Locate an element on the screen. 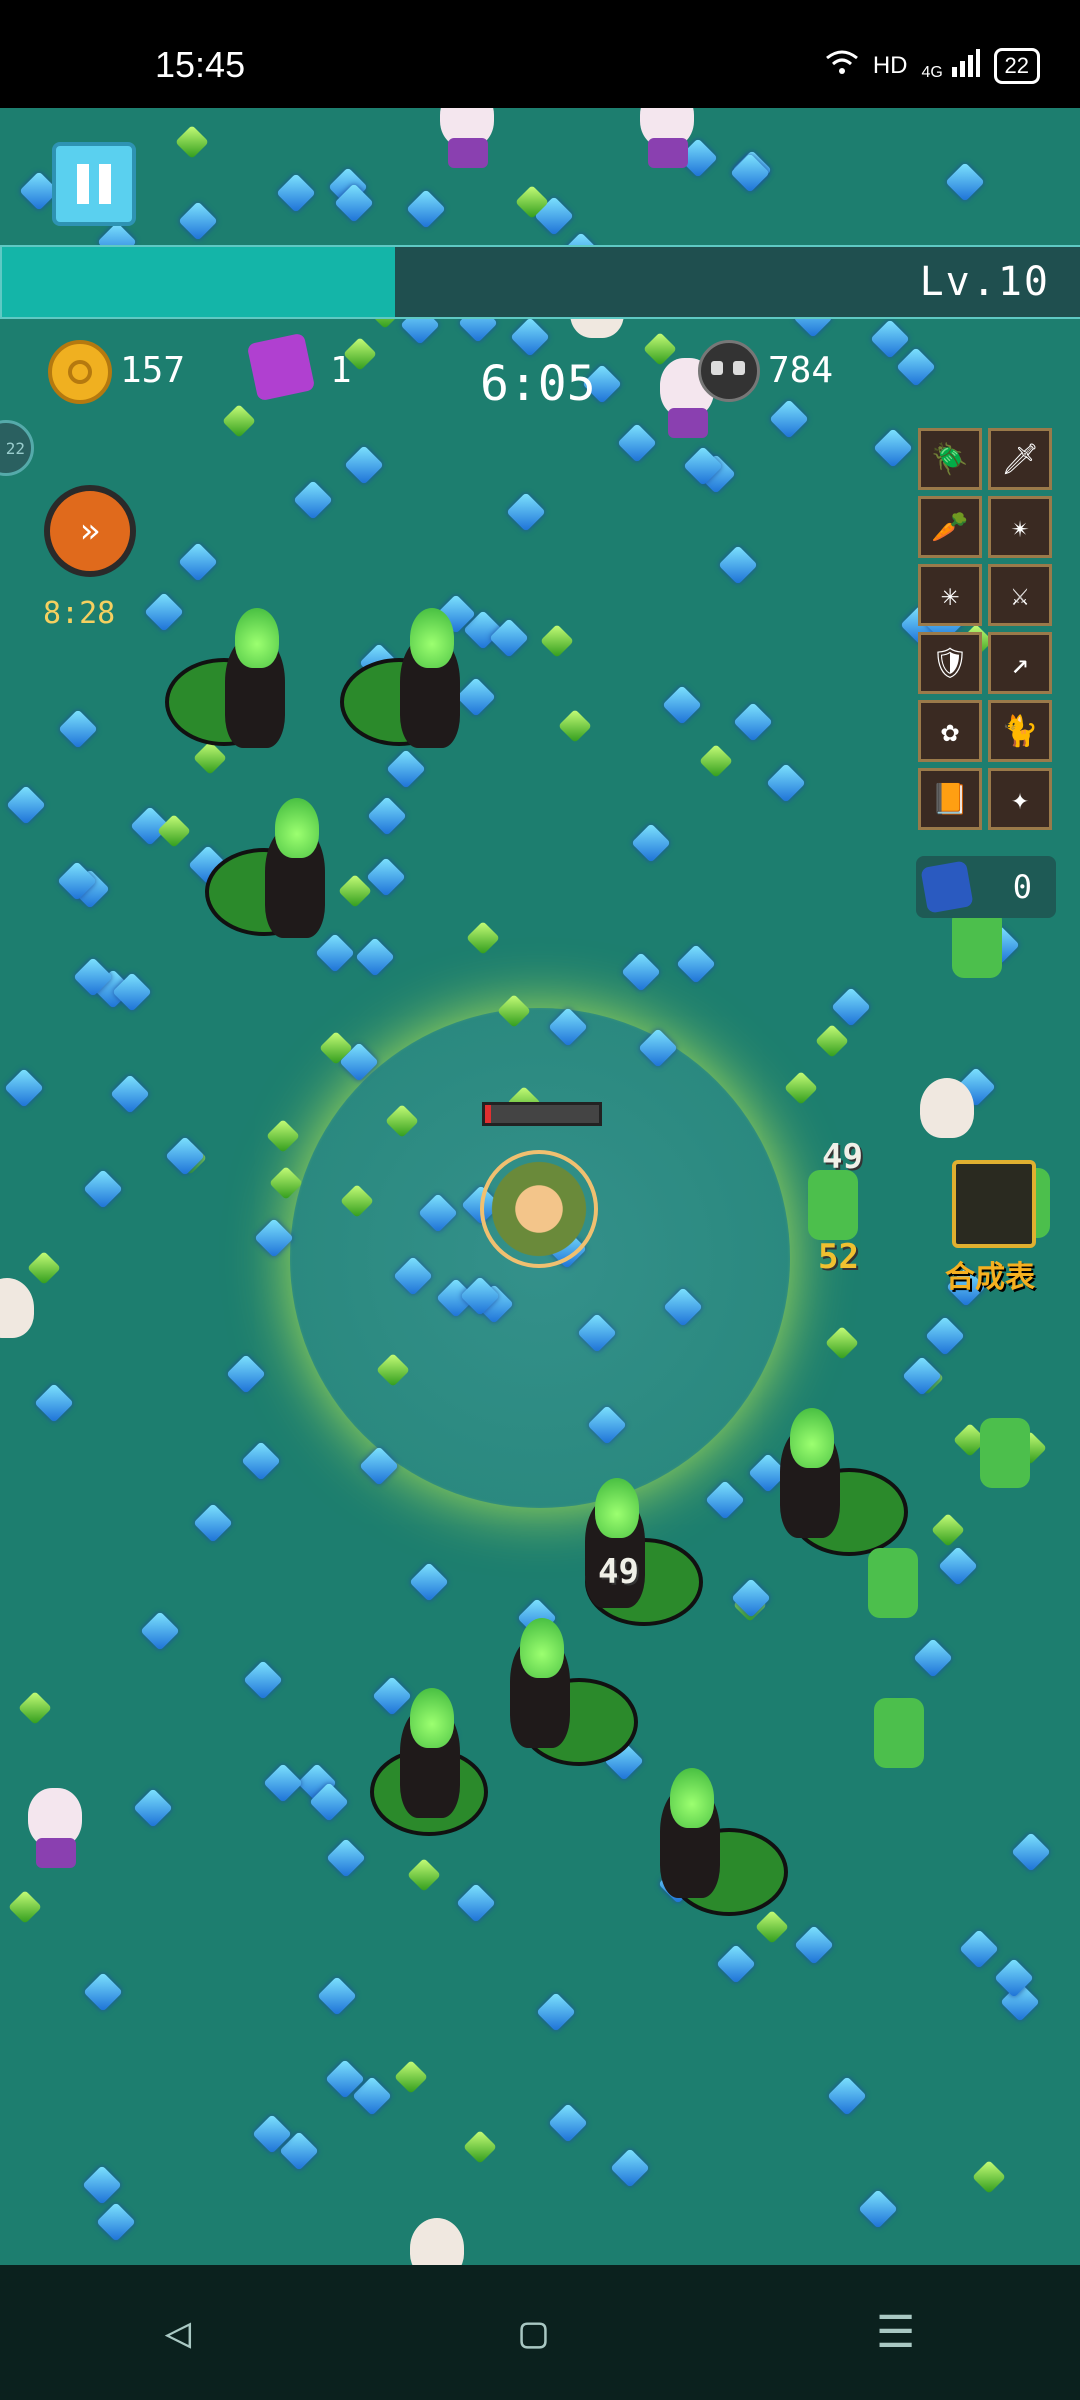  skill-grid: 🪲 🗡 🥕 ✴ ✳ ⚔ 🛡 ↗ ✿ 🐈 📙 ✦ is located at coordinates (985, 629).